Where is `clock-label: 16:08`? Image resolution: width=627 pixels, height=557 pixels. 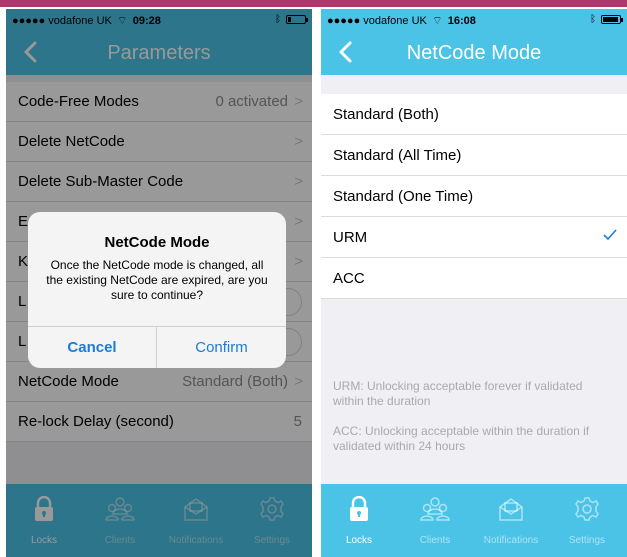 clock-label: 16:08 is located at coordinates (461, 21).